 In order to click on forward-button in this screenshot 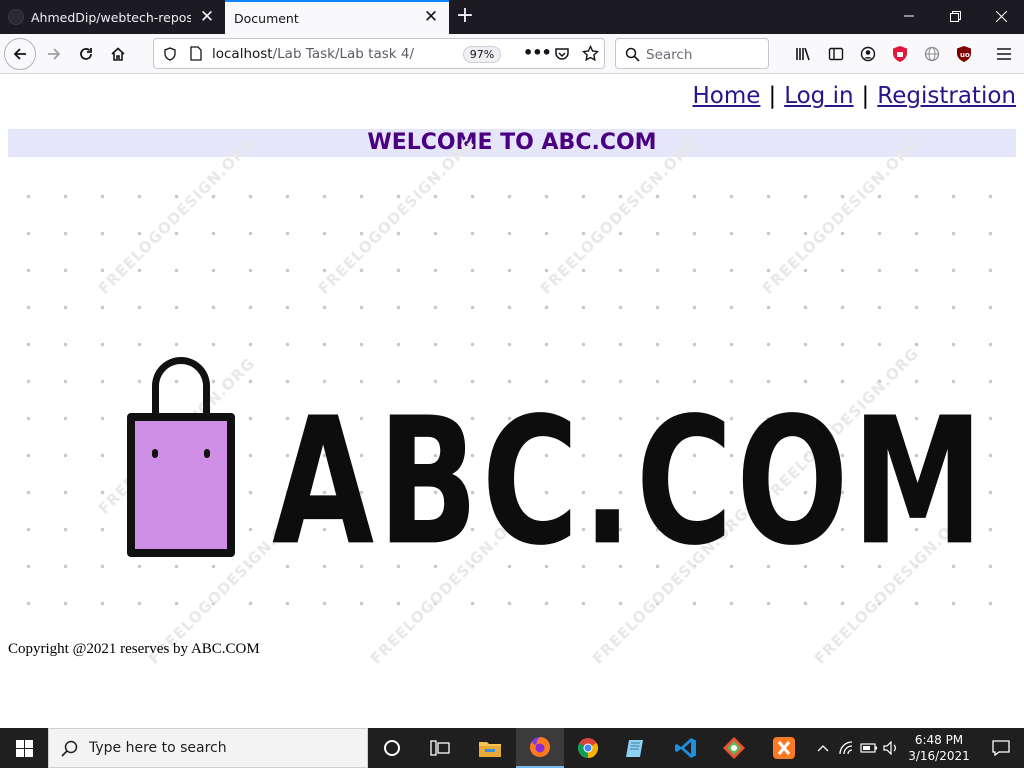, I will do `click(54, 54)`.